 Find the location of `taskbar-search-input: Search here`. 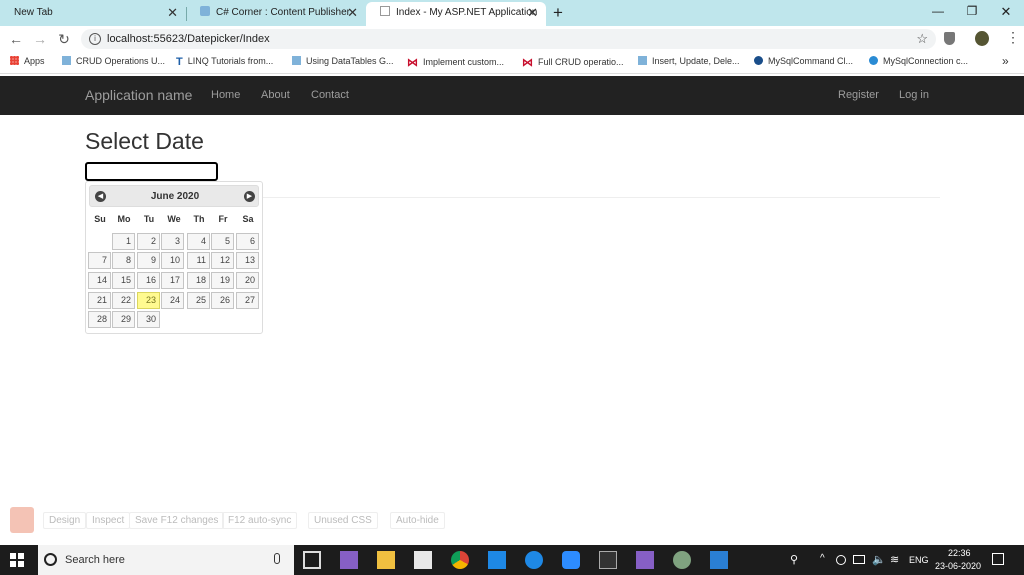

taskbar-search-input: Search here is located at coordinates (166, 560).